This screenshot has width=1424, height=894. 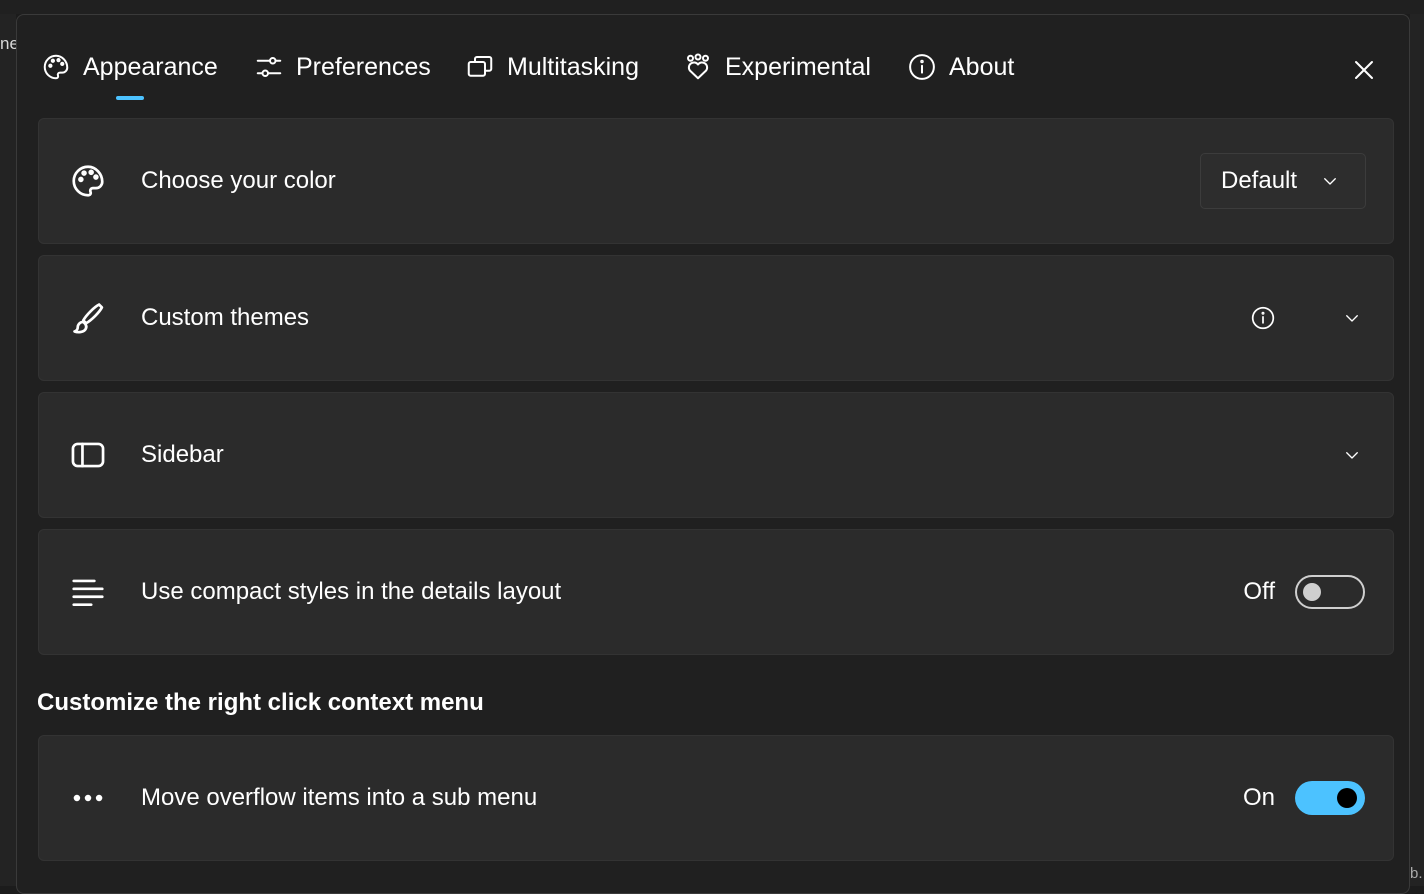 What do you see at coordinates (339, 797) in the screenshot?
I see `setting-label: Move overflow items into a sub menu` at bounding box center [339, 797].